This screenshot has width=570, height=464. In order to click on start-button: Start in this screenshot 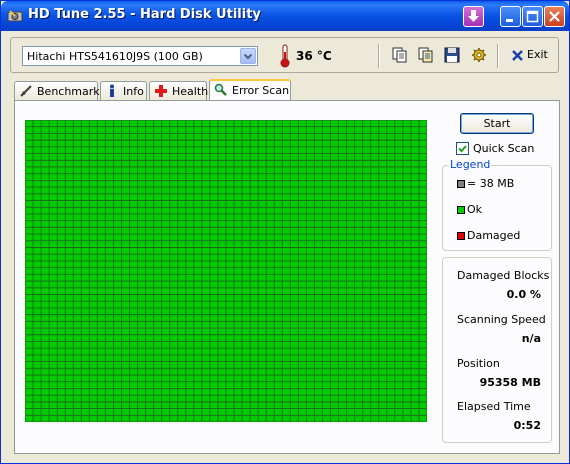, I will do `click(497, 123)`.